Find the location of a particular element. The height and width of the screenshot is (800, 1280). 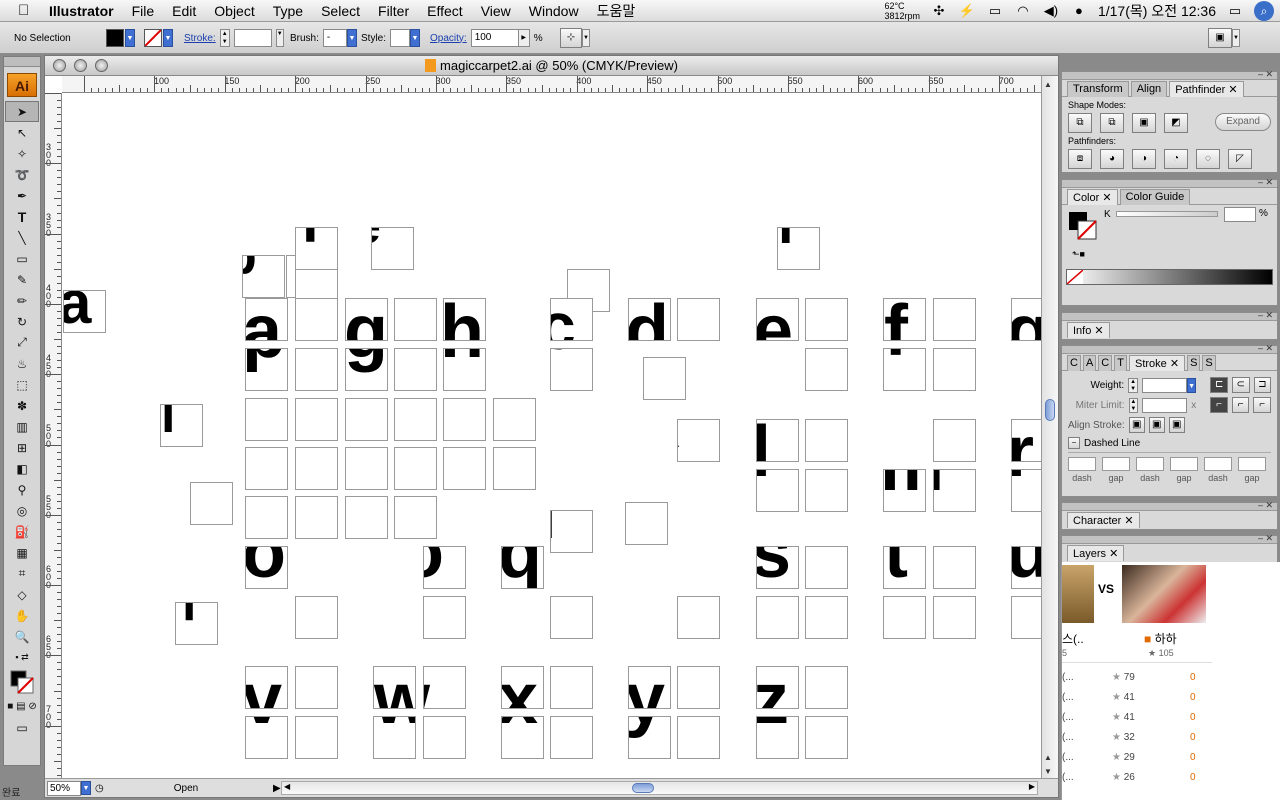

zoom-tool-icon: 🔍 is located at coordinates (22, 636).